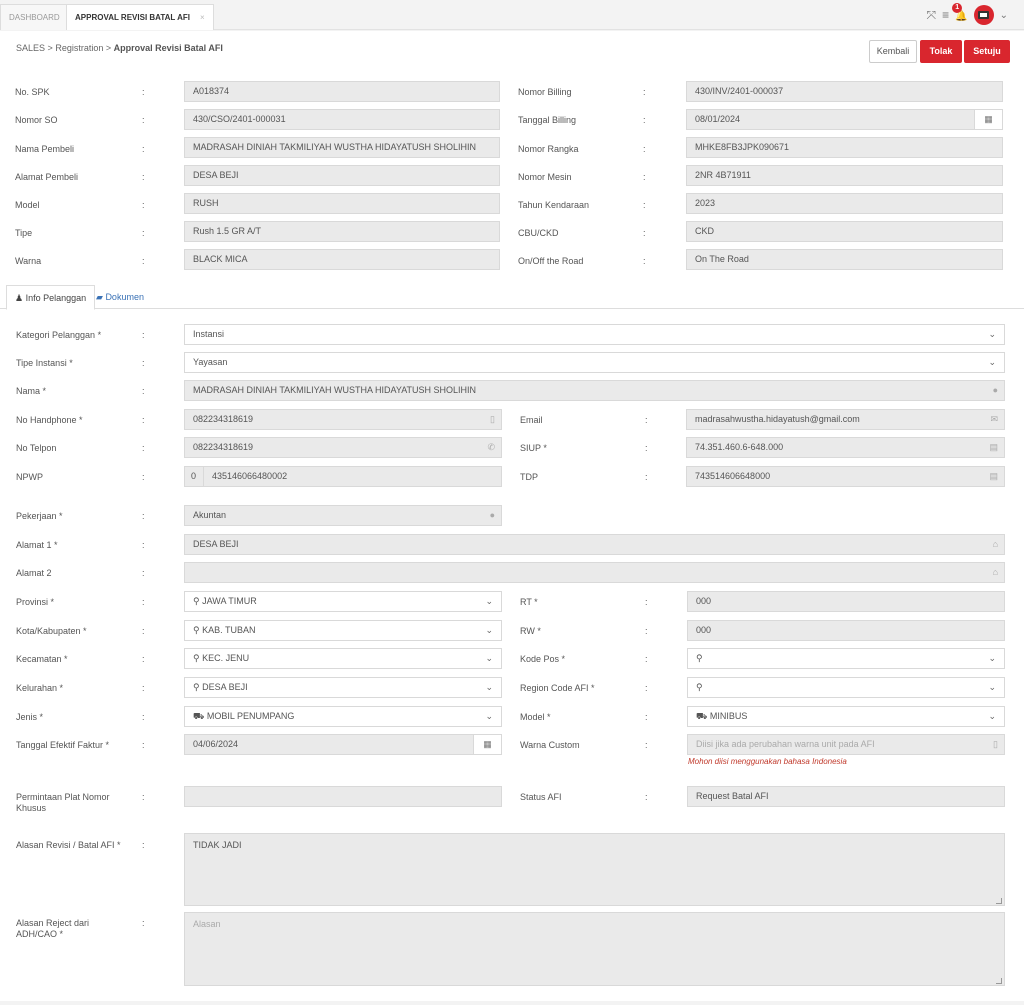  What do you see at coordinates (120, 297) in the screenshot?
I see `tab-dokumen: ▰ Dokumen` at bounding box center [120, 297].